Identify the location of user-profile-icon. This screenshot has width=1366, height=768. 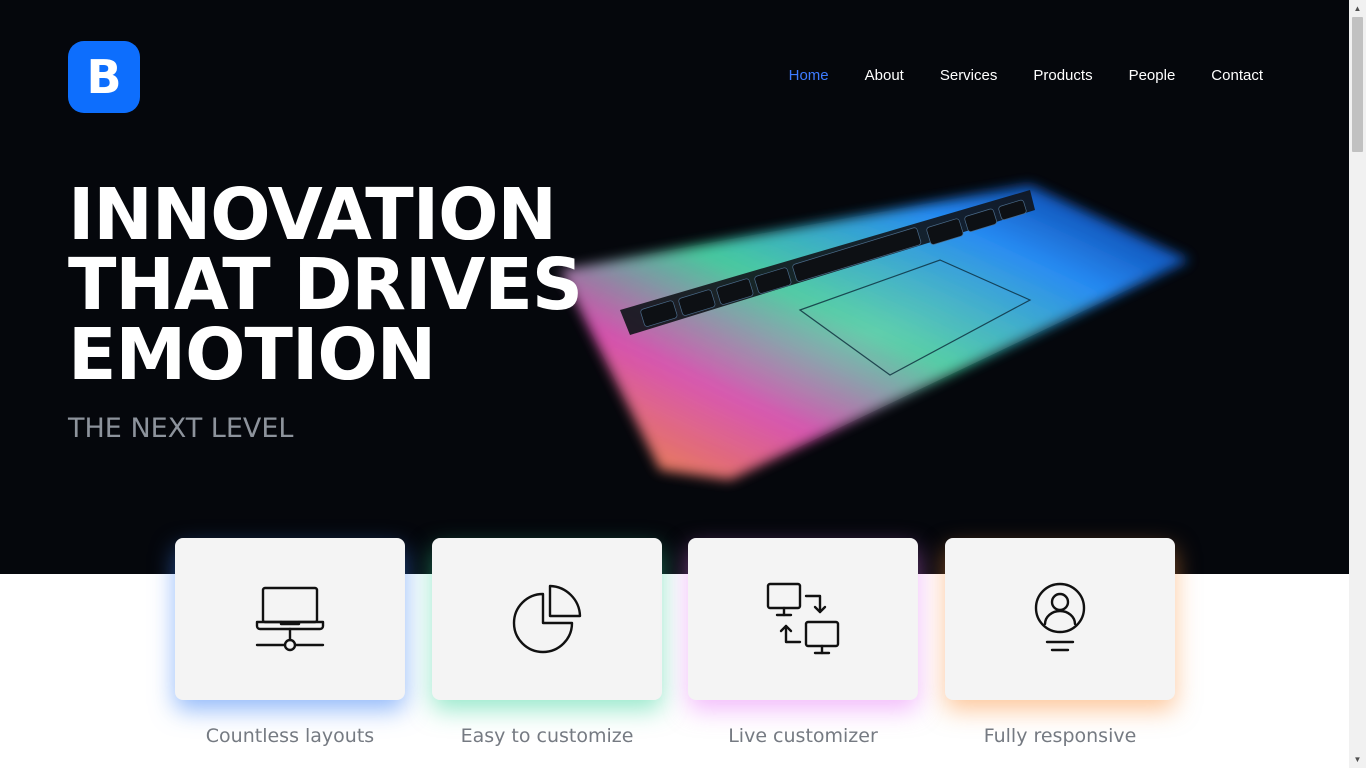
(1060, 617).